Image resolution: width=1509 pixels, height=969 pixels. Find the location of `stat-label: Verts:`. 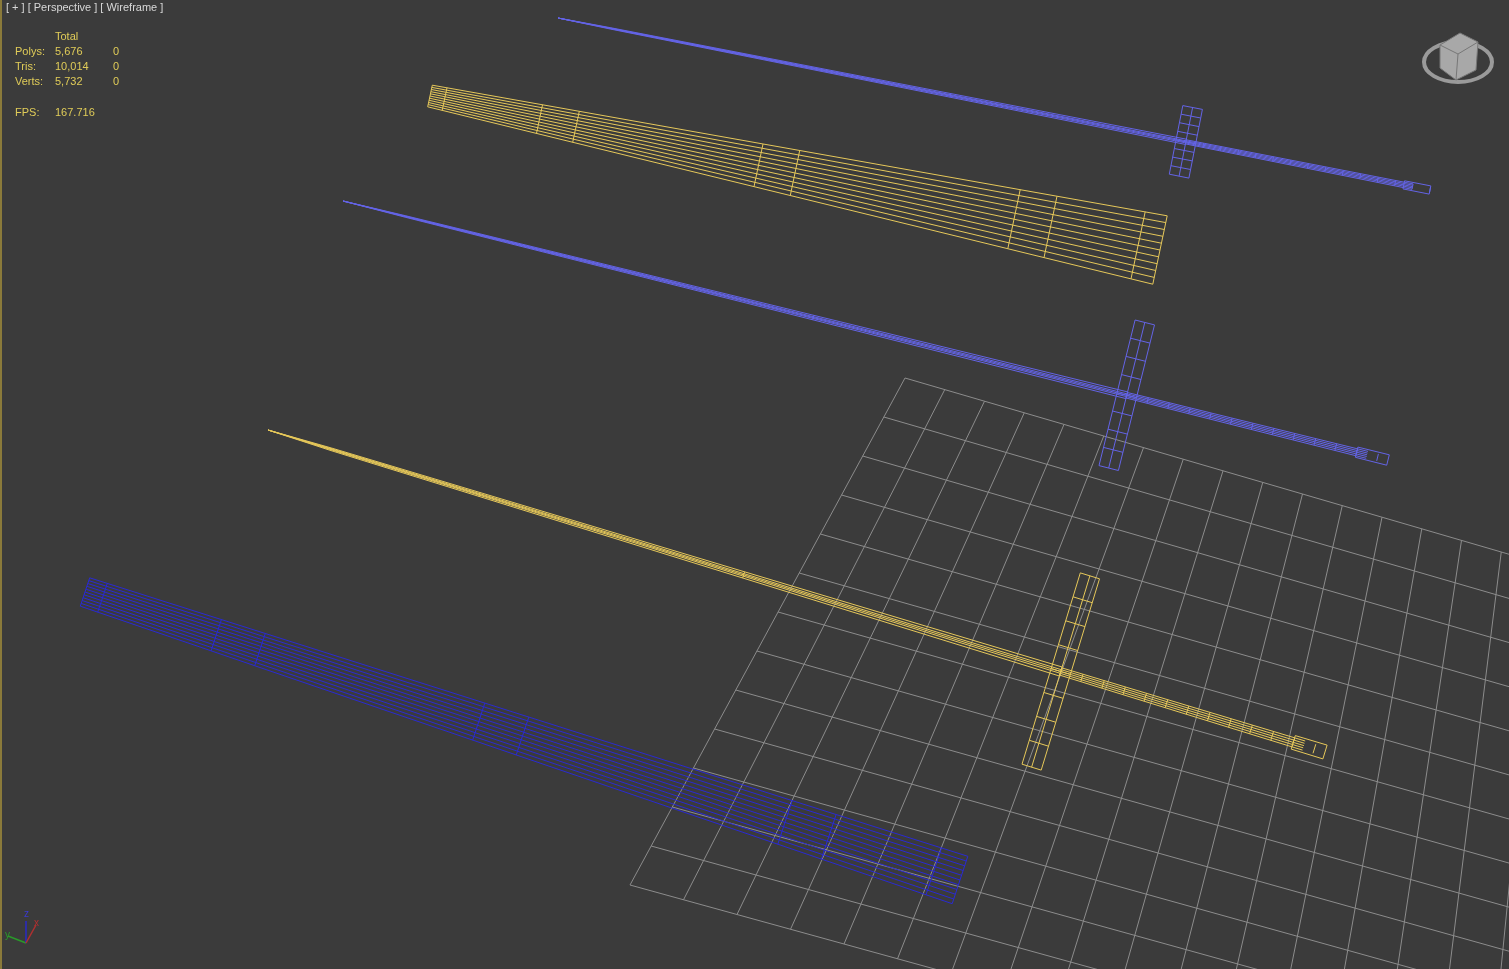

stat-label: Verts: is located at coordinates (30, 81).